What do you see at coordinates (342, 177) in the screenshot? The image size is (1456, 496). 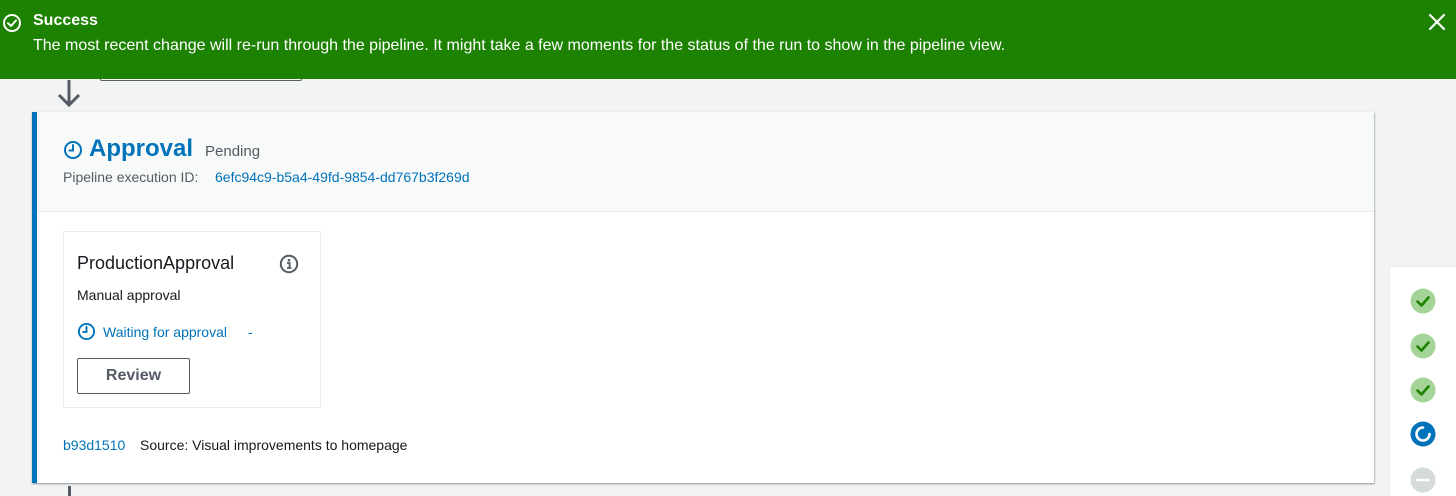 I see `execution-id-link: 6efc94c9-b5a4-49fd-9854-dd767b3f269d` at bounding box center [342, 177].